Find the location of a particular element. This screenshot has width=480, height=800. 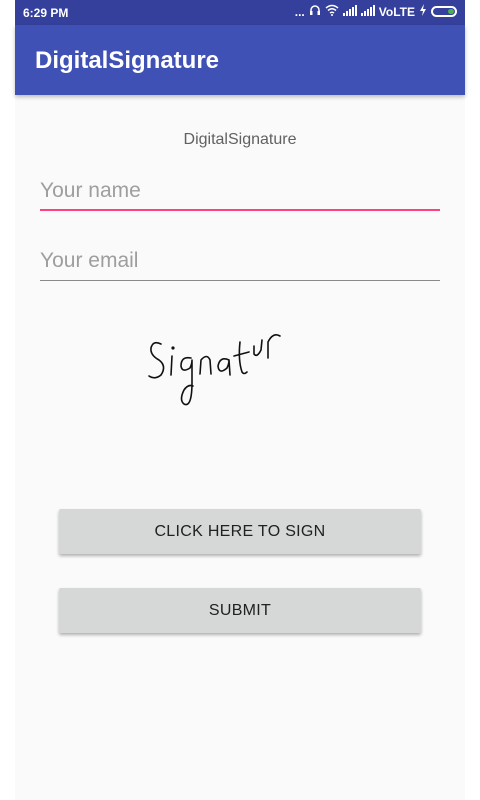

app-bar: DigitalSignature is located at coordinates (240, 60).